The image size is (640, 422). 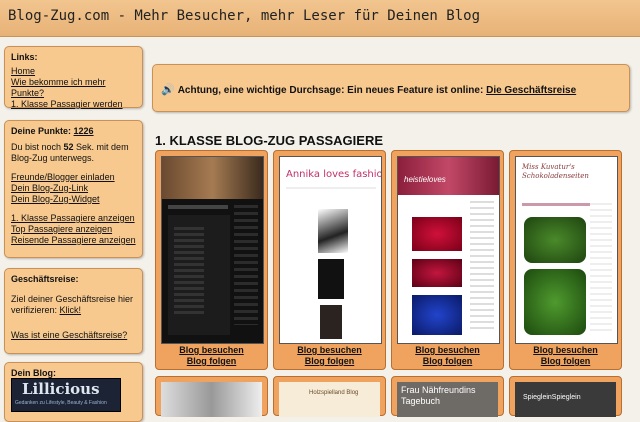 What do you see at coordinates (330, 250) in the screenshot?
I see `blog-thumbnail: Annika loves fashion` at bounding box center [330, 250].